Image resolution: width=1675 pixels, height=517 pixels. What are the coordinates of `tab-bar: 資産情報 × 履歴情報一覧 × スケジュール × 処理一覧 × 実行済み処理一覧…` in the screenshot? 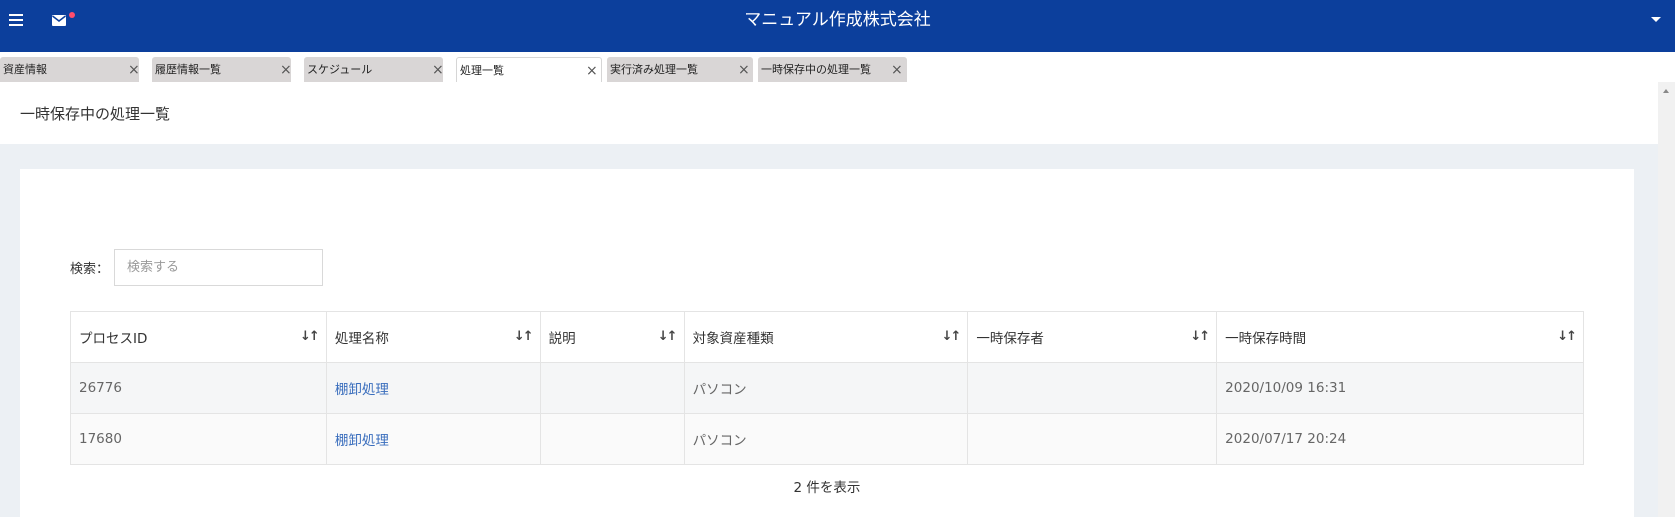 It's located at (837, 67).